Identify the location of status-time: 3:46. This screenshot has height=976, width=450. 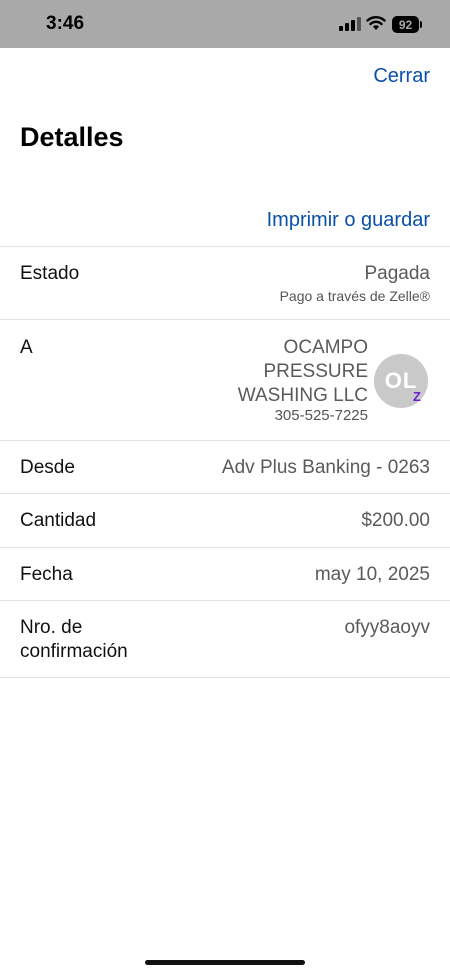
(65, 23).